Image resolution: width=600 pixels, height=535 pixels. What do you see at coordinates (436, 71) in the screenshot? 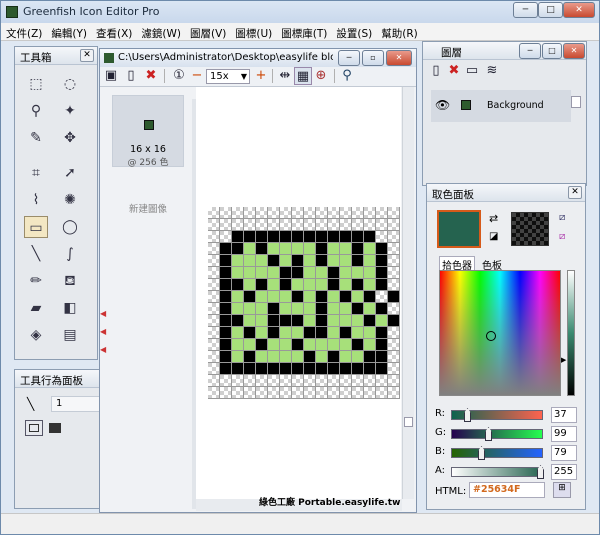
I see `layer-new-icon: ▯` at bounding box center [436, 71].